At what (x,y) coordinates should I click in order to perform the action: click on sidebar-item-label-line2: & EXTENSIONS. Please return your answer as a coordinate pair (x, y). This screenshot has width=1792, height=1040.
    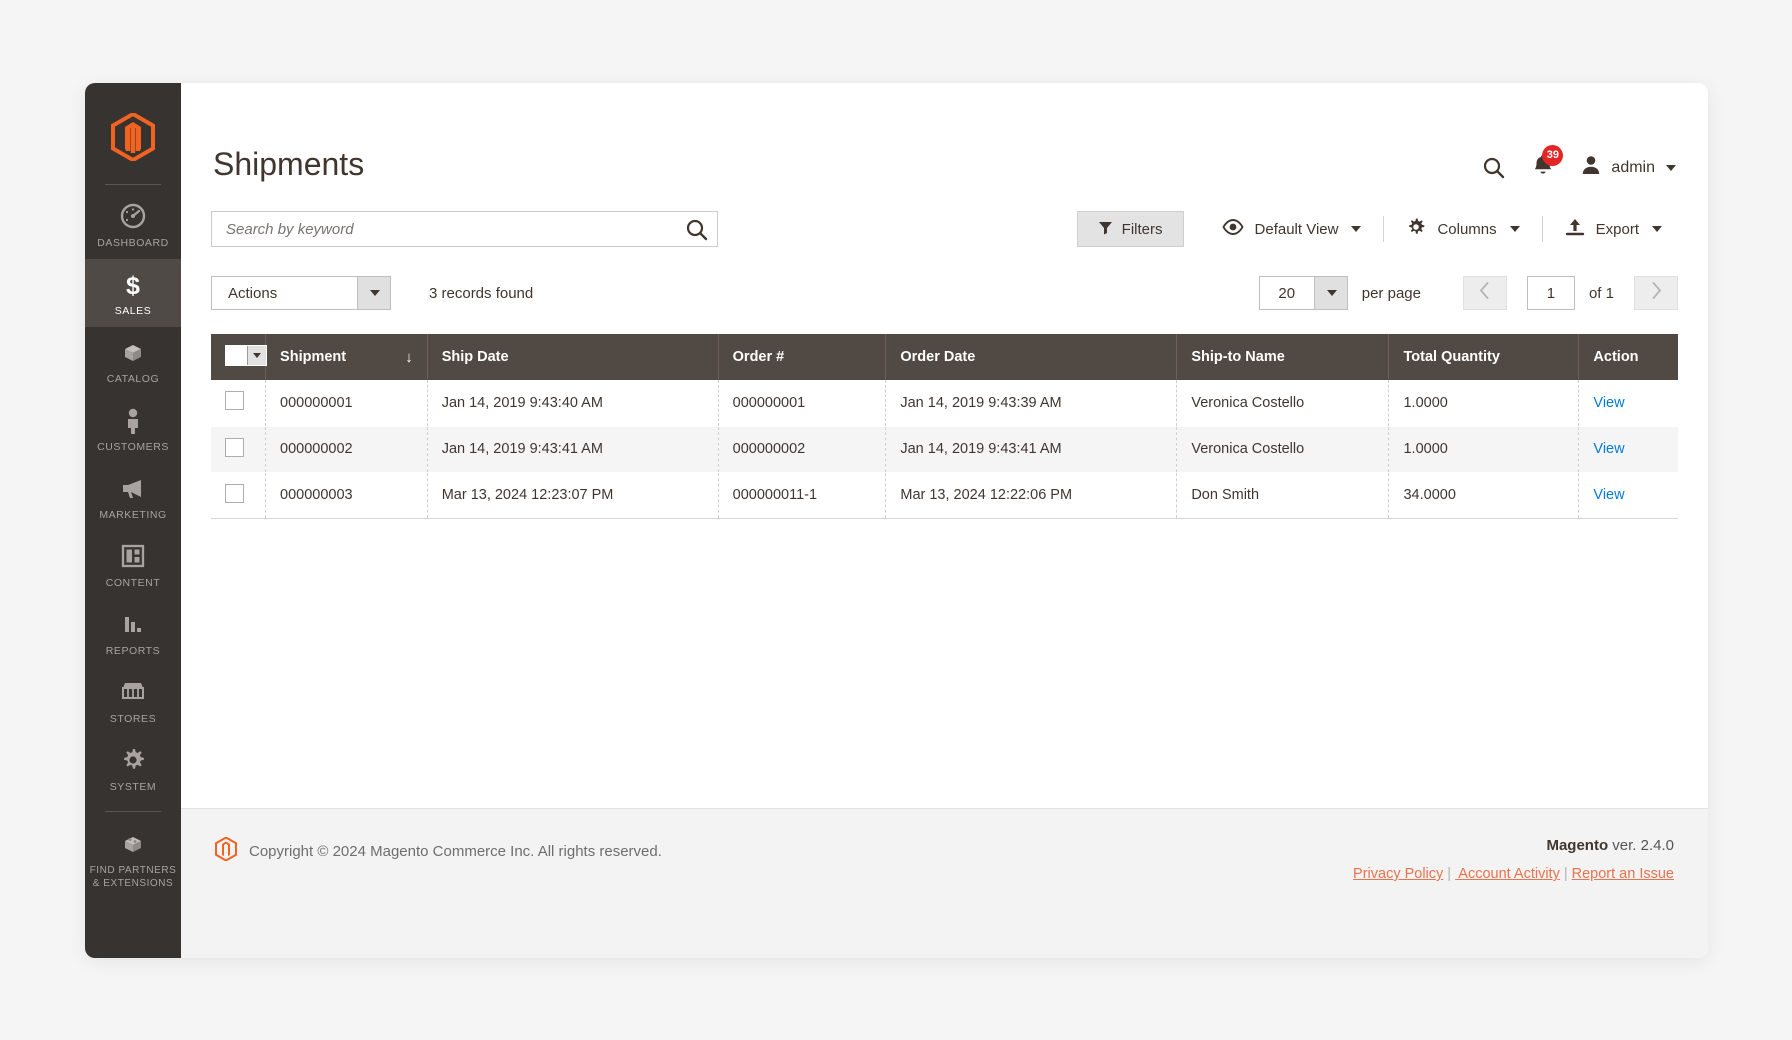
    Looking at the image, I should click on (133, 883).